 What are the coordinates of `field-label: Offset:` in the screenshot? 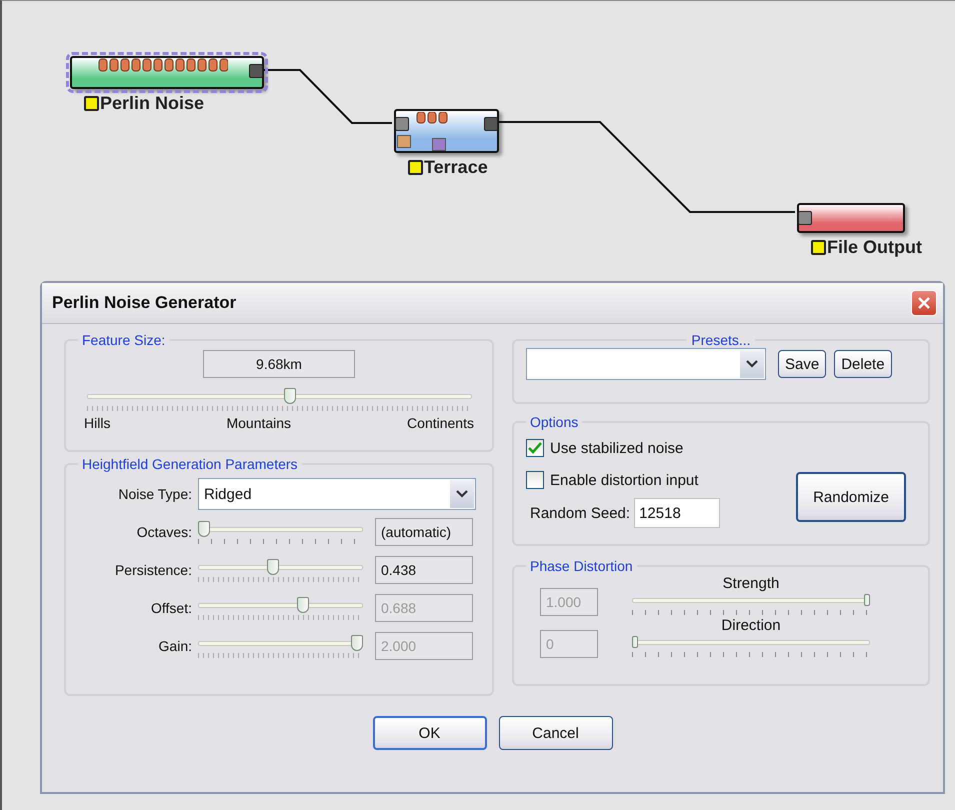 It's located at (171, 608).